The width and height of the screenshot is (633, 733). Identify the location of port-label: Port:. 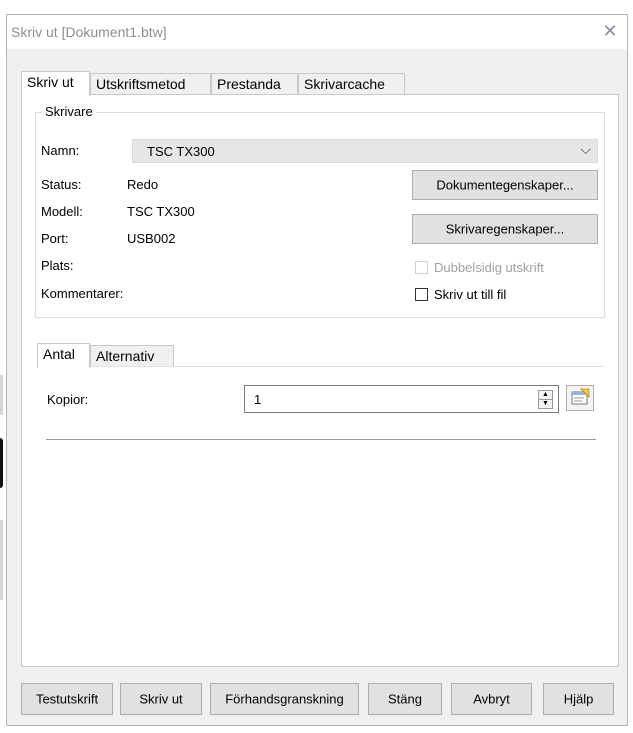
(55, 238).